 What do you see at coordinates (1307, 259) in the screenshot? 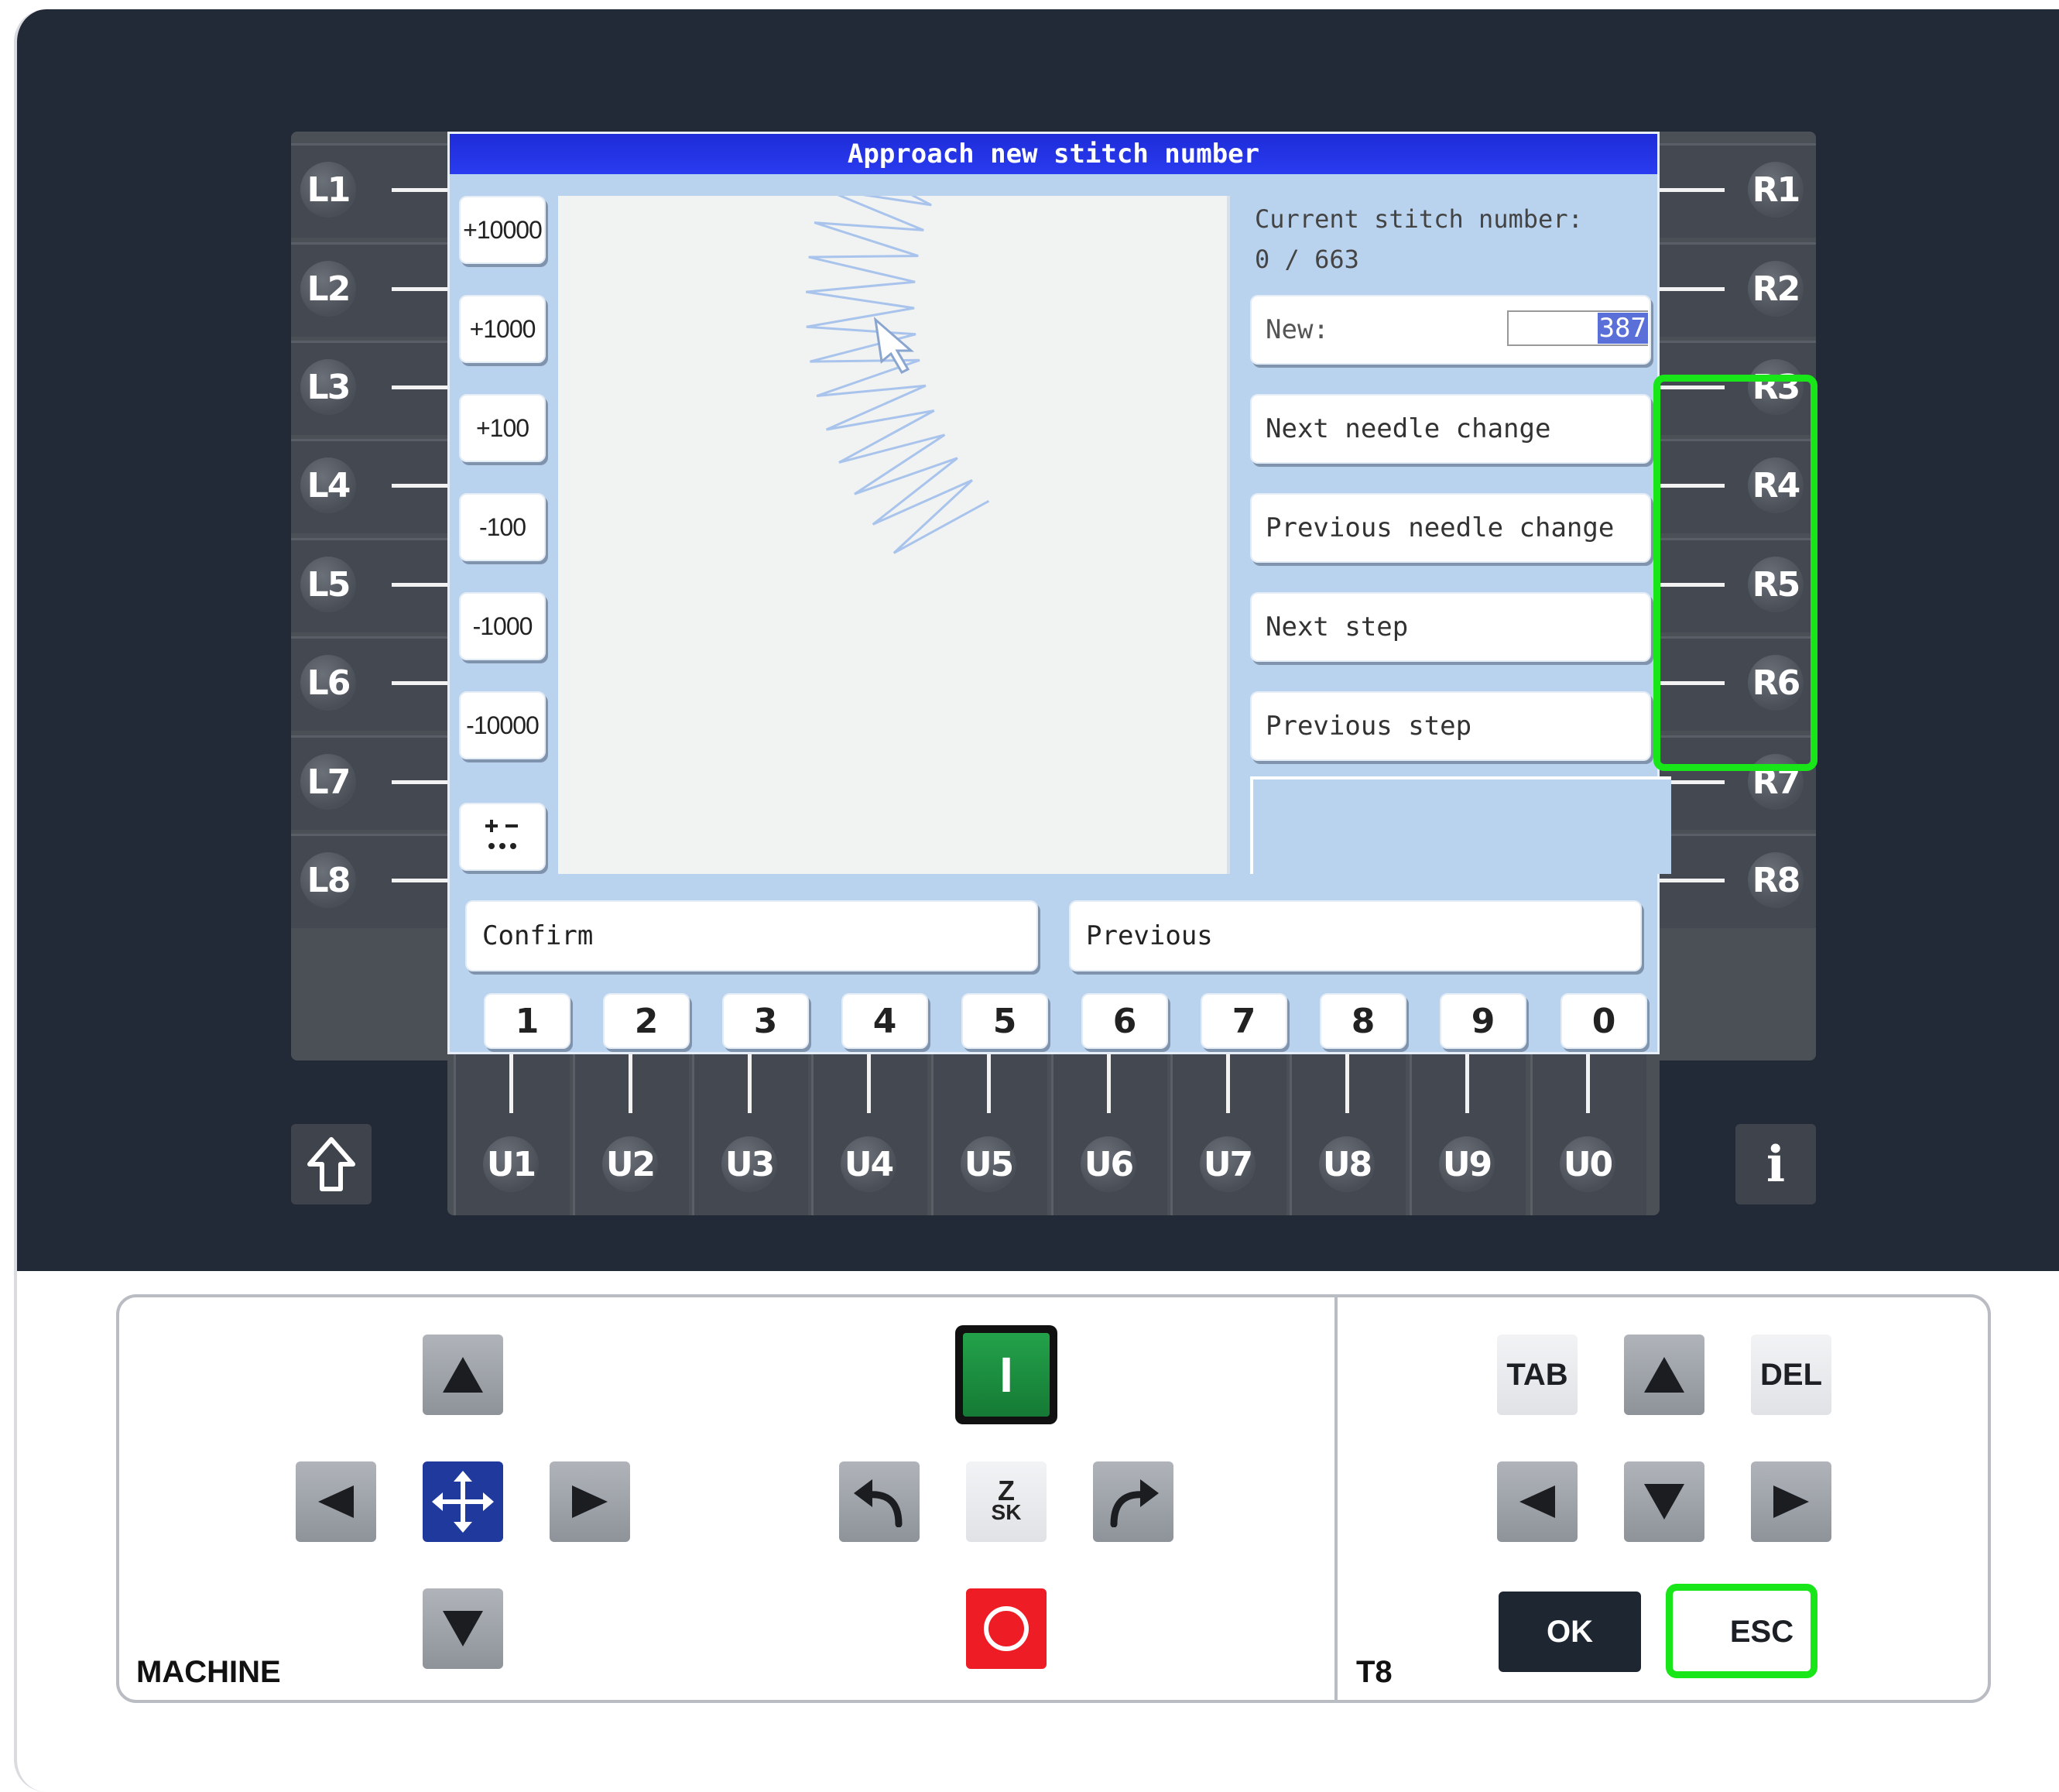
I see `current-stitch-value: 0 / 663` at bounding box center [1307, 259].